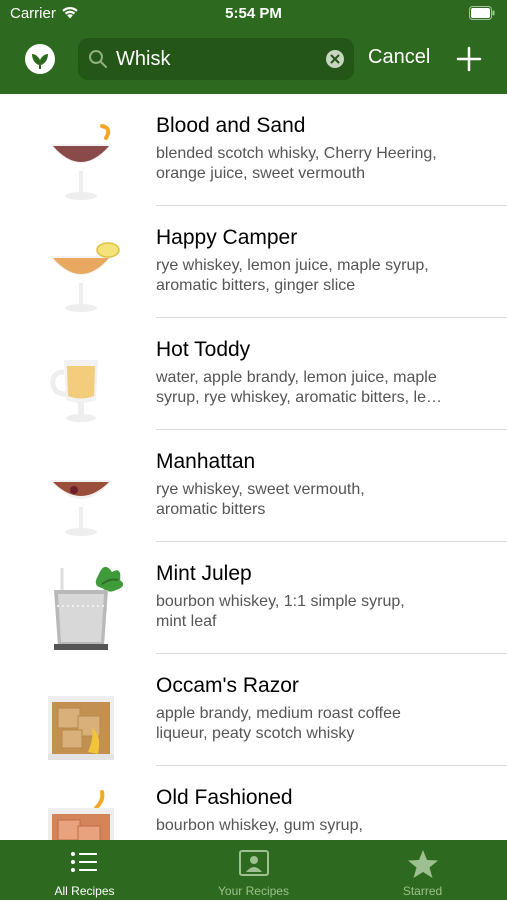  What do you see at coordinates (98, 59) in the screenshot?
I see `search-icon` at bounding box center [98, 59].